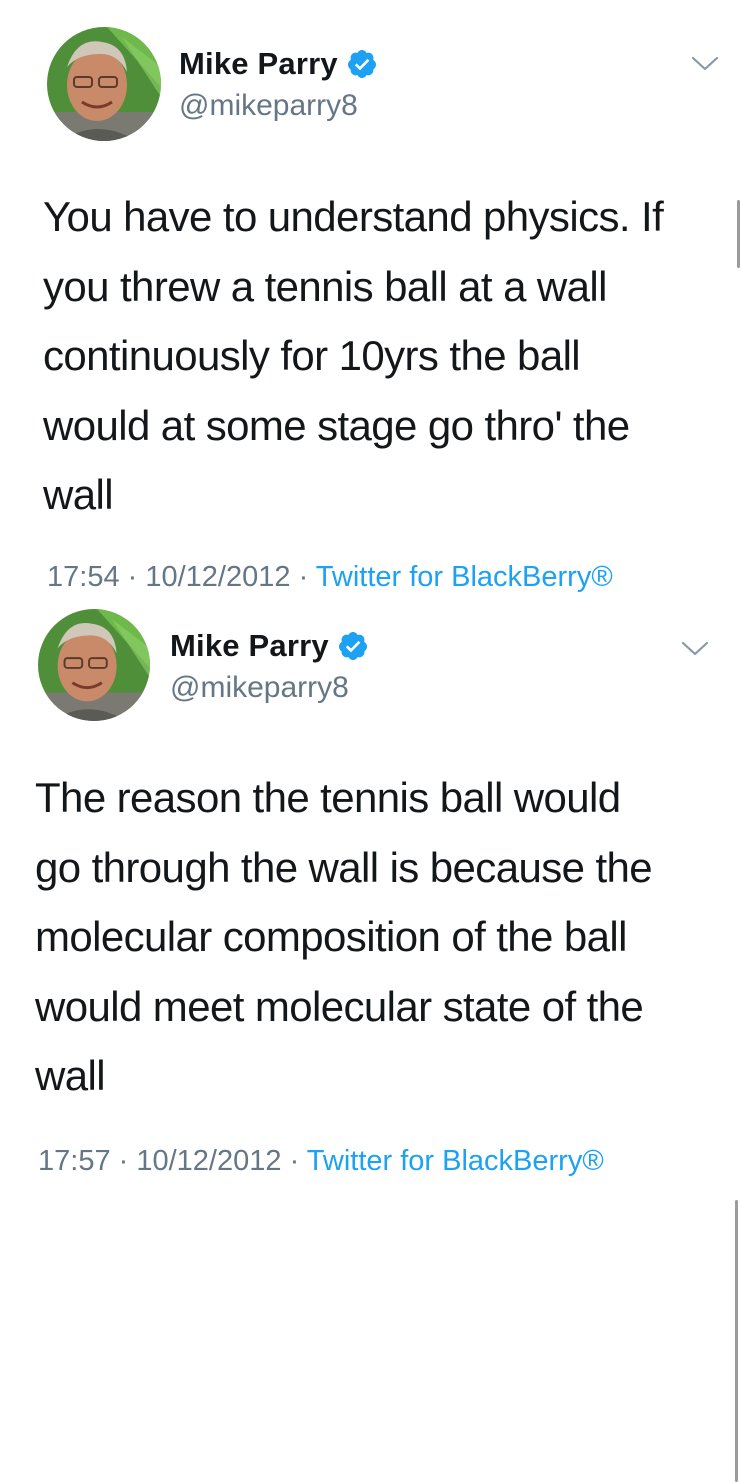 This screenshot has width=741, height=1482. What do you see at coordinates (83, 577) in the screenshot?
I see `tweet-time: 17:54` at bounding box center [83, 577].